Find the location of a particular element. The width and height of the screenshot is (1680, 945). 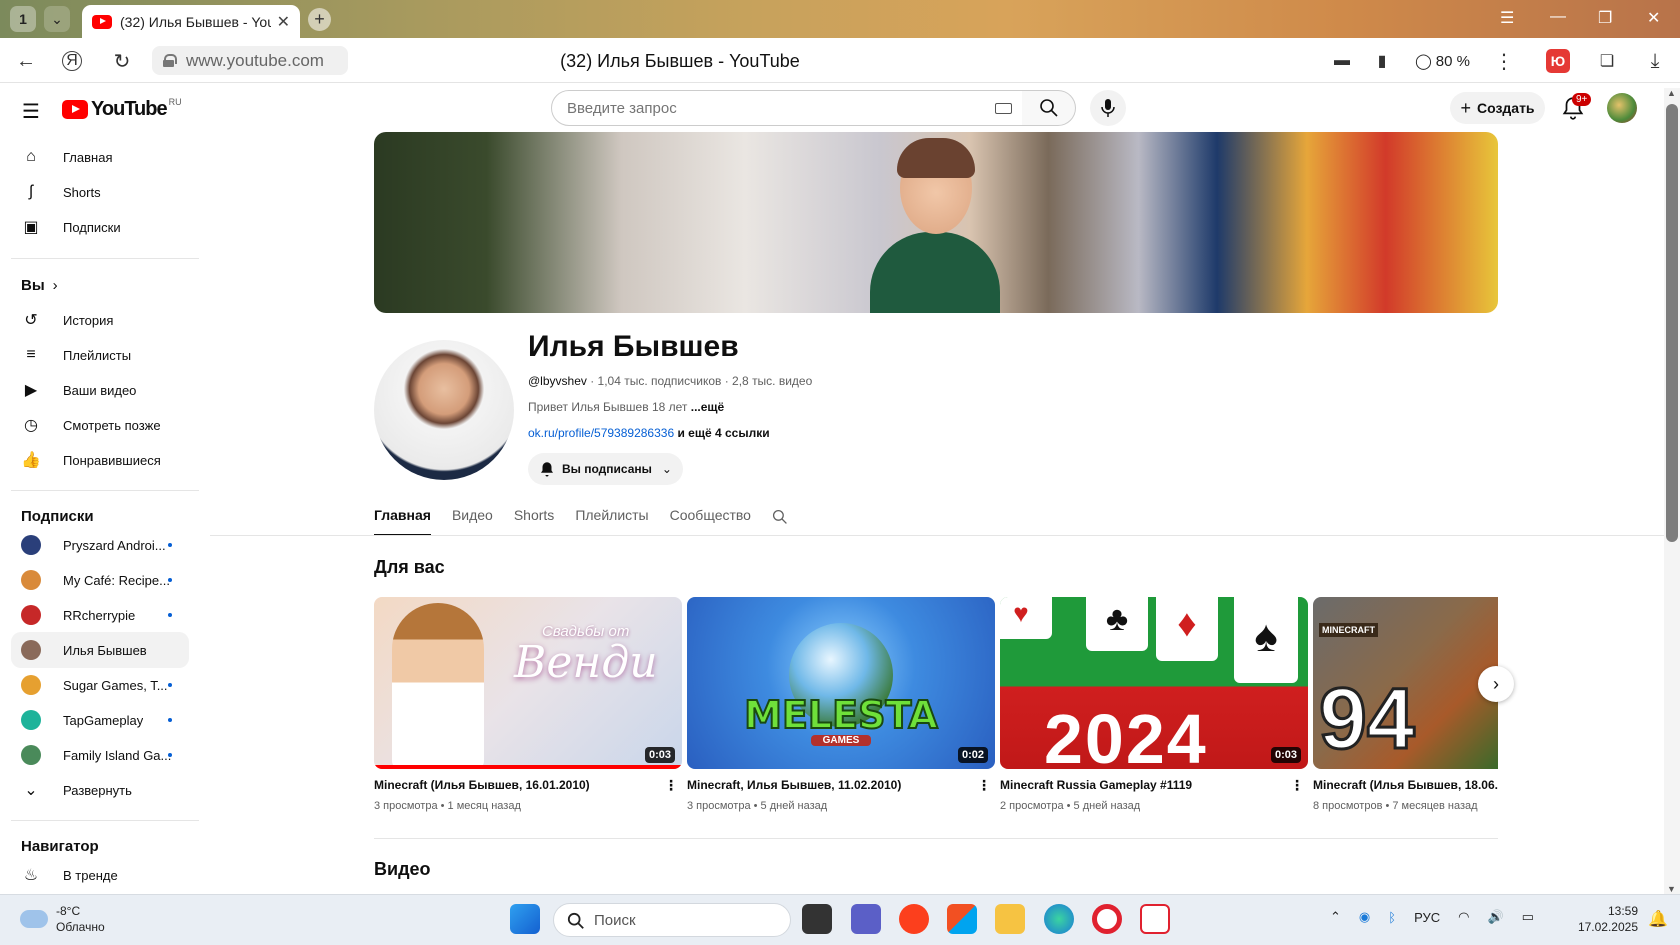

yandex-app-icon is located at coordinates (914, 919).